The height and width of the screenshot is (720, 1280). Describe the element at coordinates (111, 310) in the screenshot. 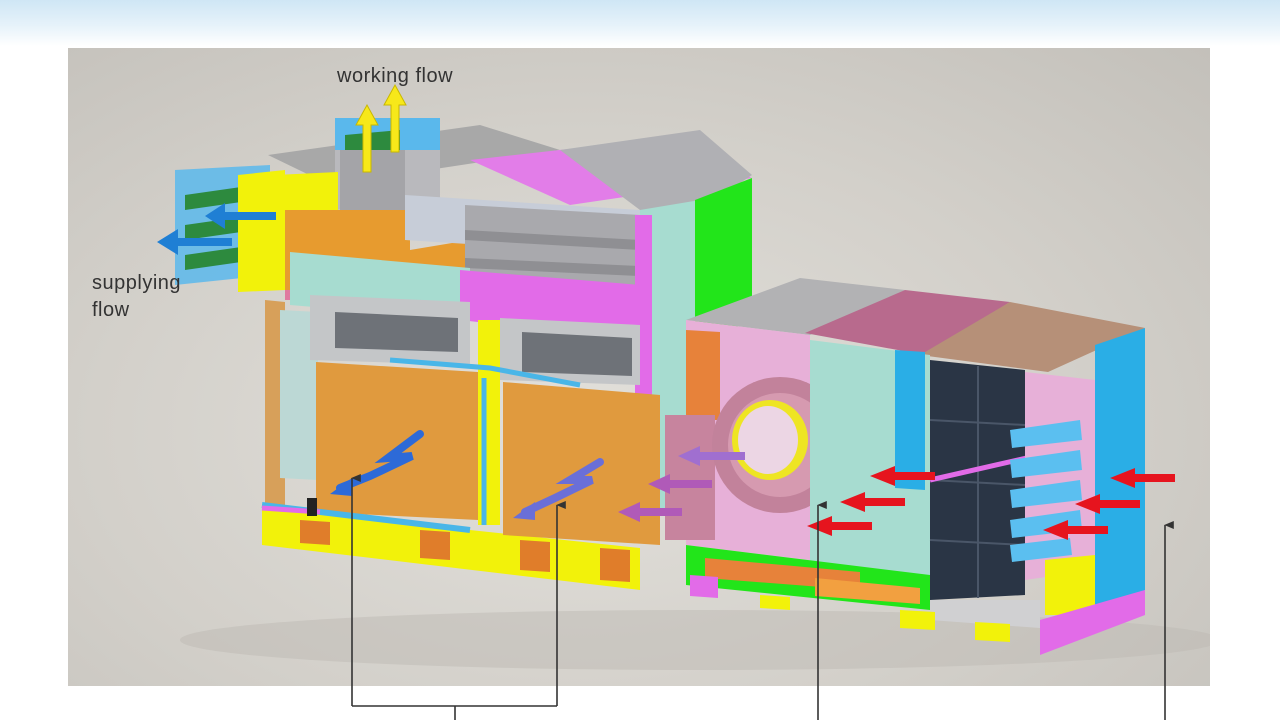

I see `supplying-flow-label-line2: flow` at that location.